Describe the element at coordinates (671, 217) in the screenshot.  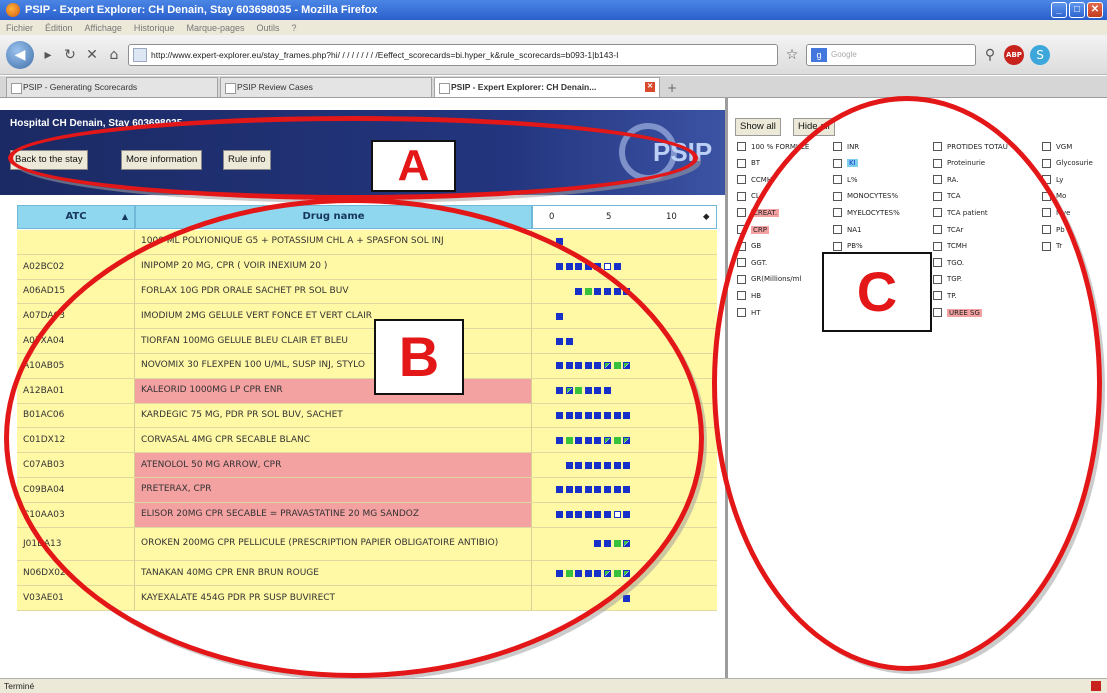
I see `scale-tick-10: 10` at that location.